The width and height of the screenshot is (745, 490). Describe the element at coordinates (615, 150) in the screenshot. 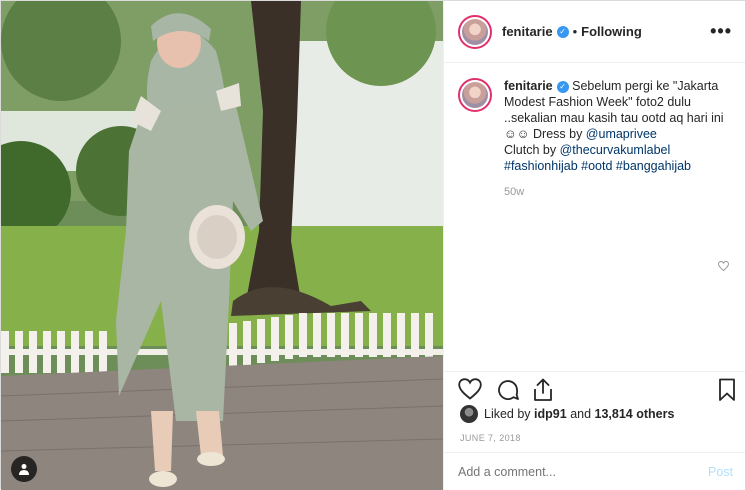

I see `mention-link-thecurvakumlabel: @thecurvakumlabel` at that location.